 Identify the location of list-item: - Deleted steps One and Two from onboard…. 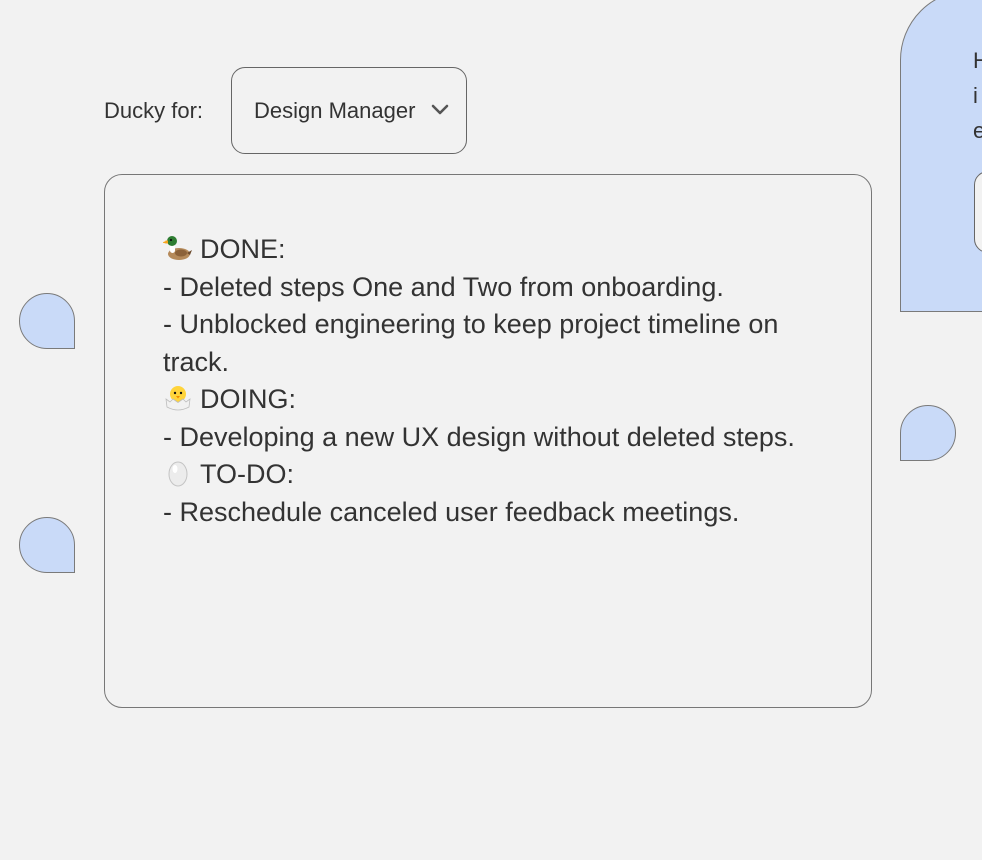
(443, 286).